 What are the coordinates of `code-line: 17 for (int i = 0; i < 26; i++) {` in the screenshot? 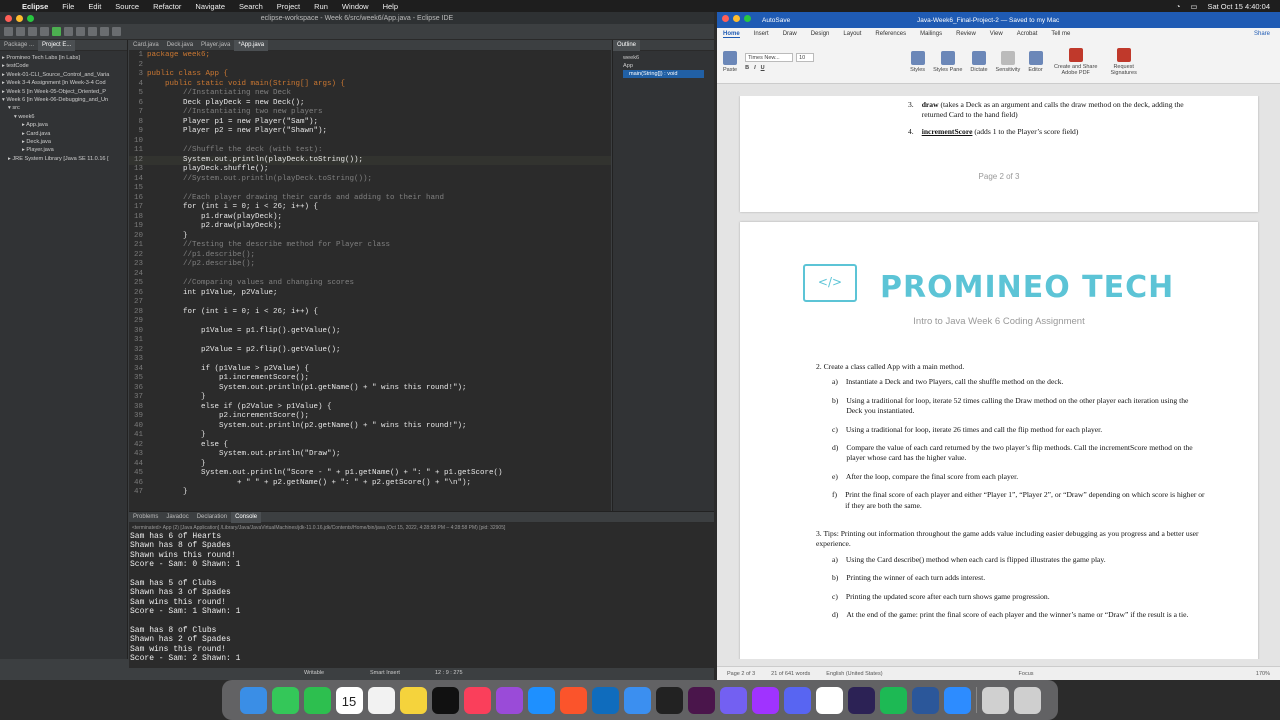 It's located at (370, 208).